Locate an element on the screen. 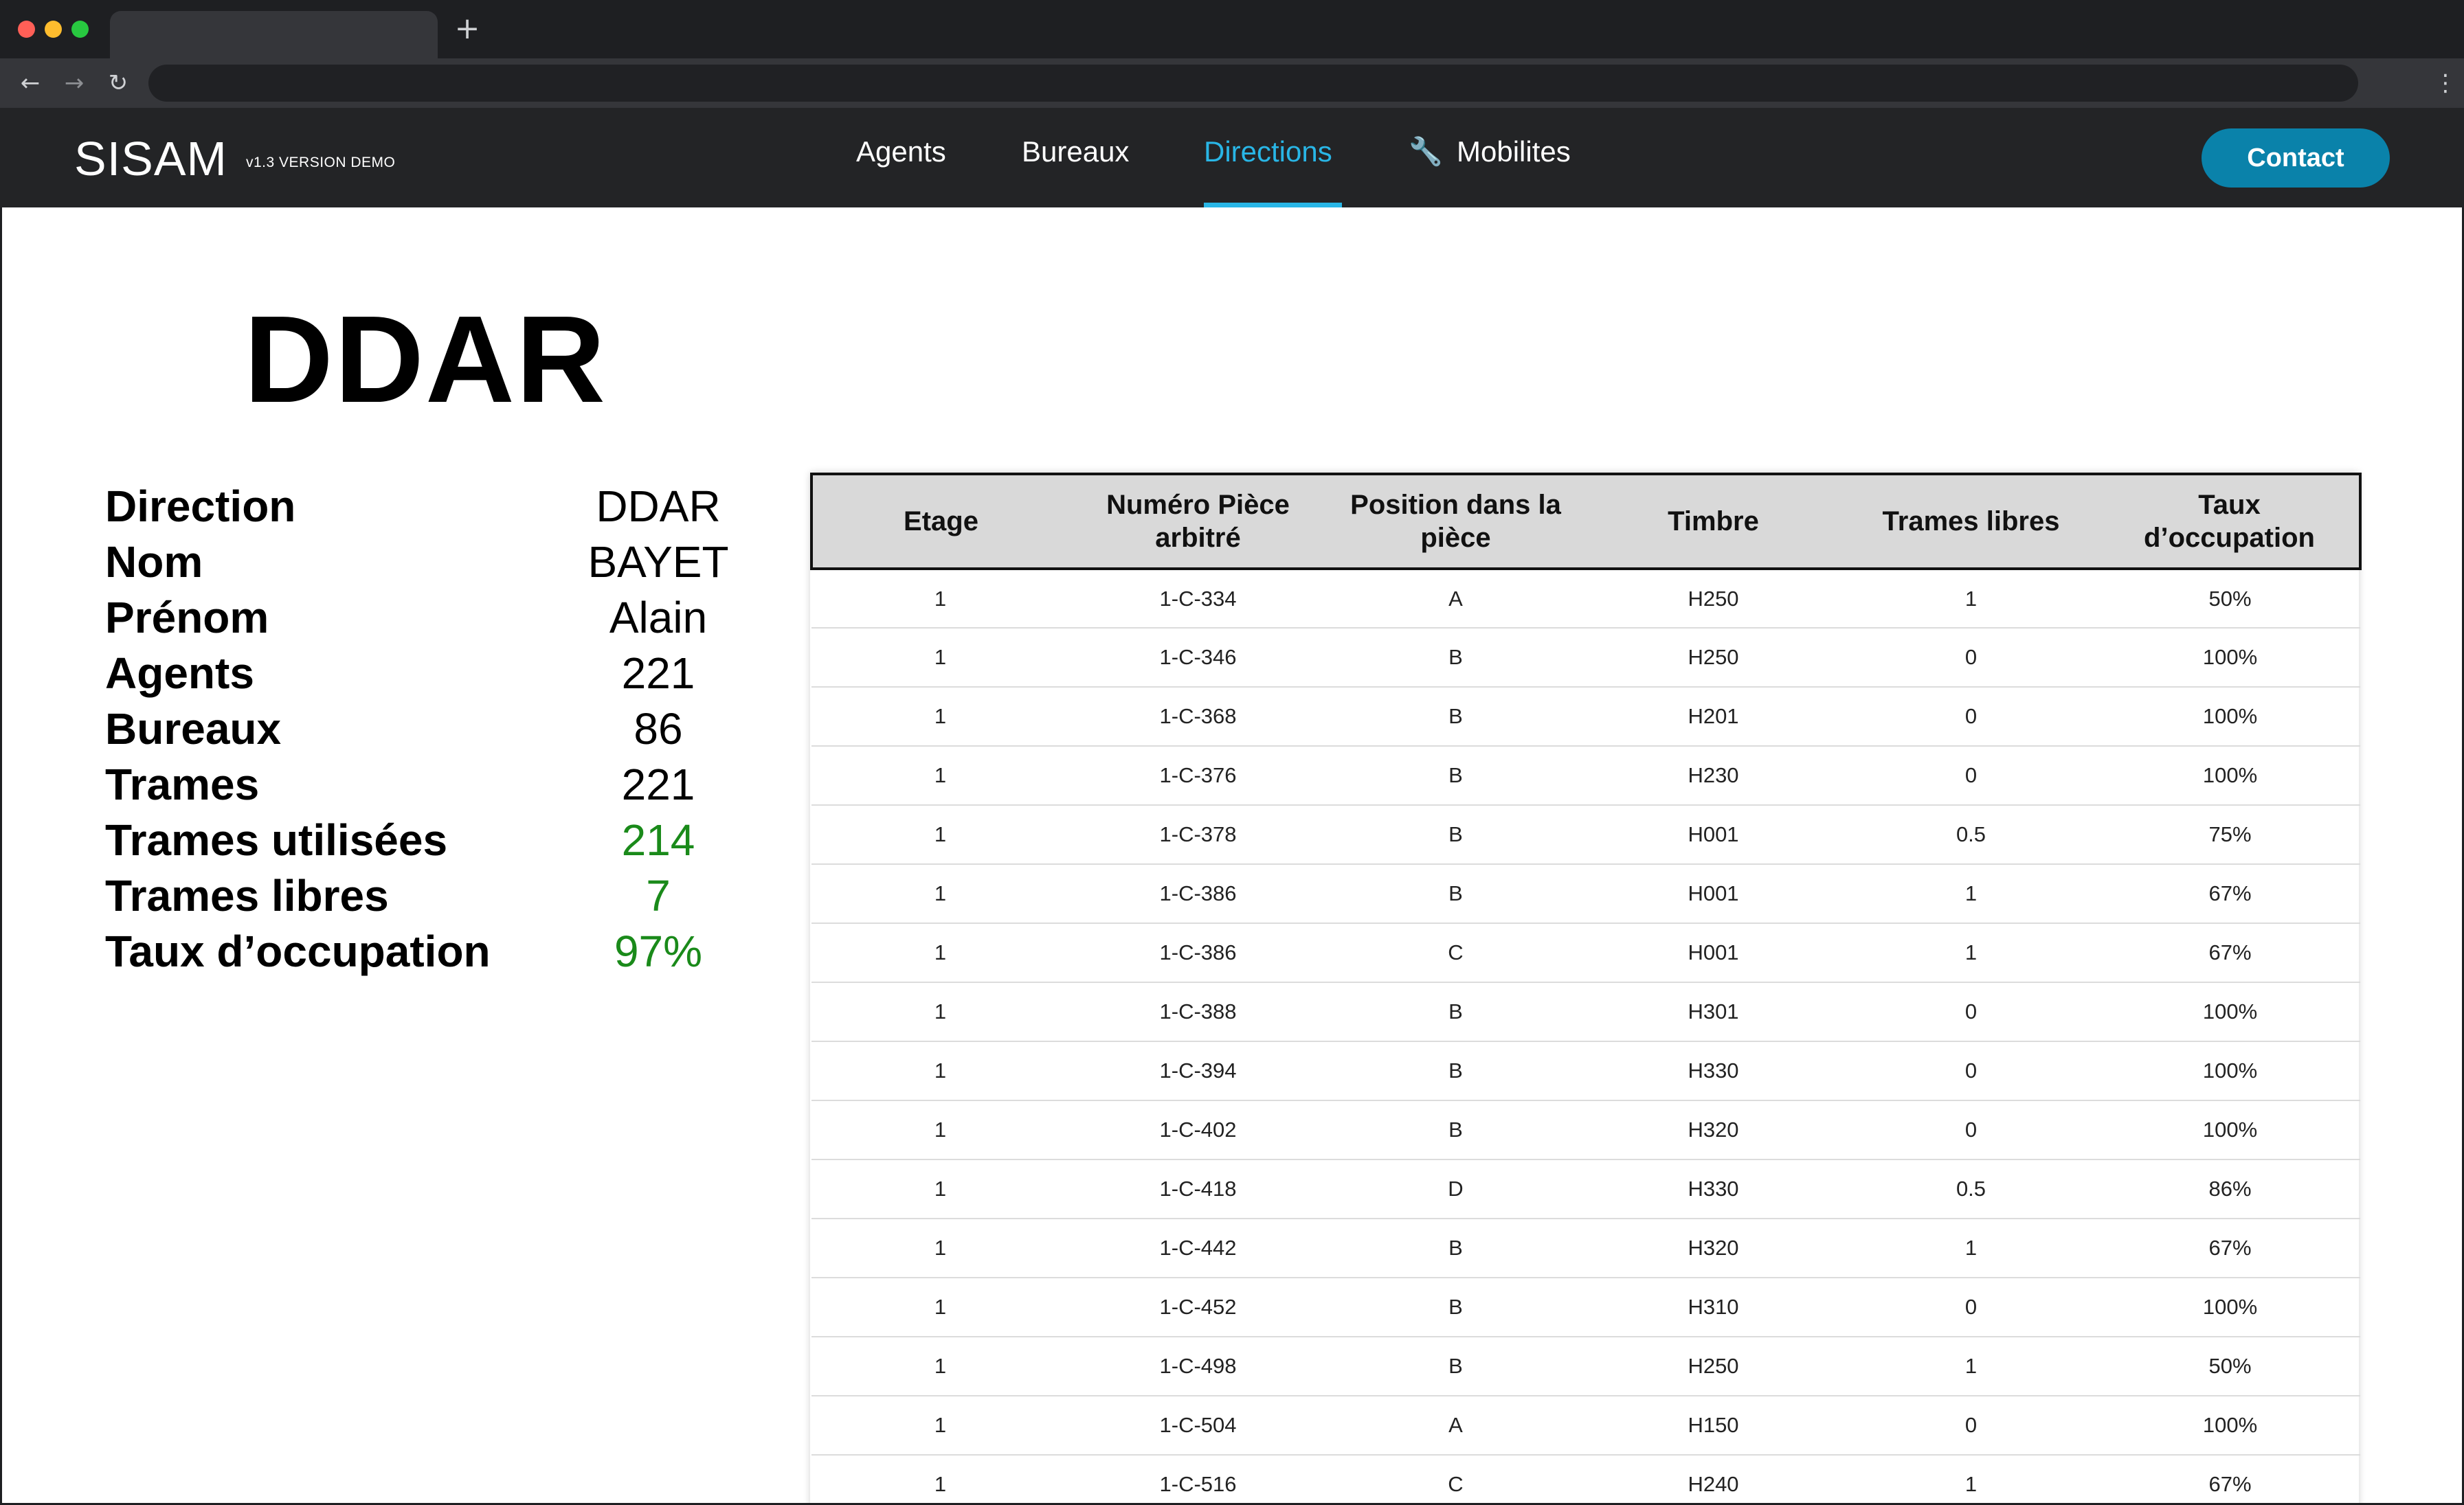  info-value: 86 is located at coordinates (658, 729).